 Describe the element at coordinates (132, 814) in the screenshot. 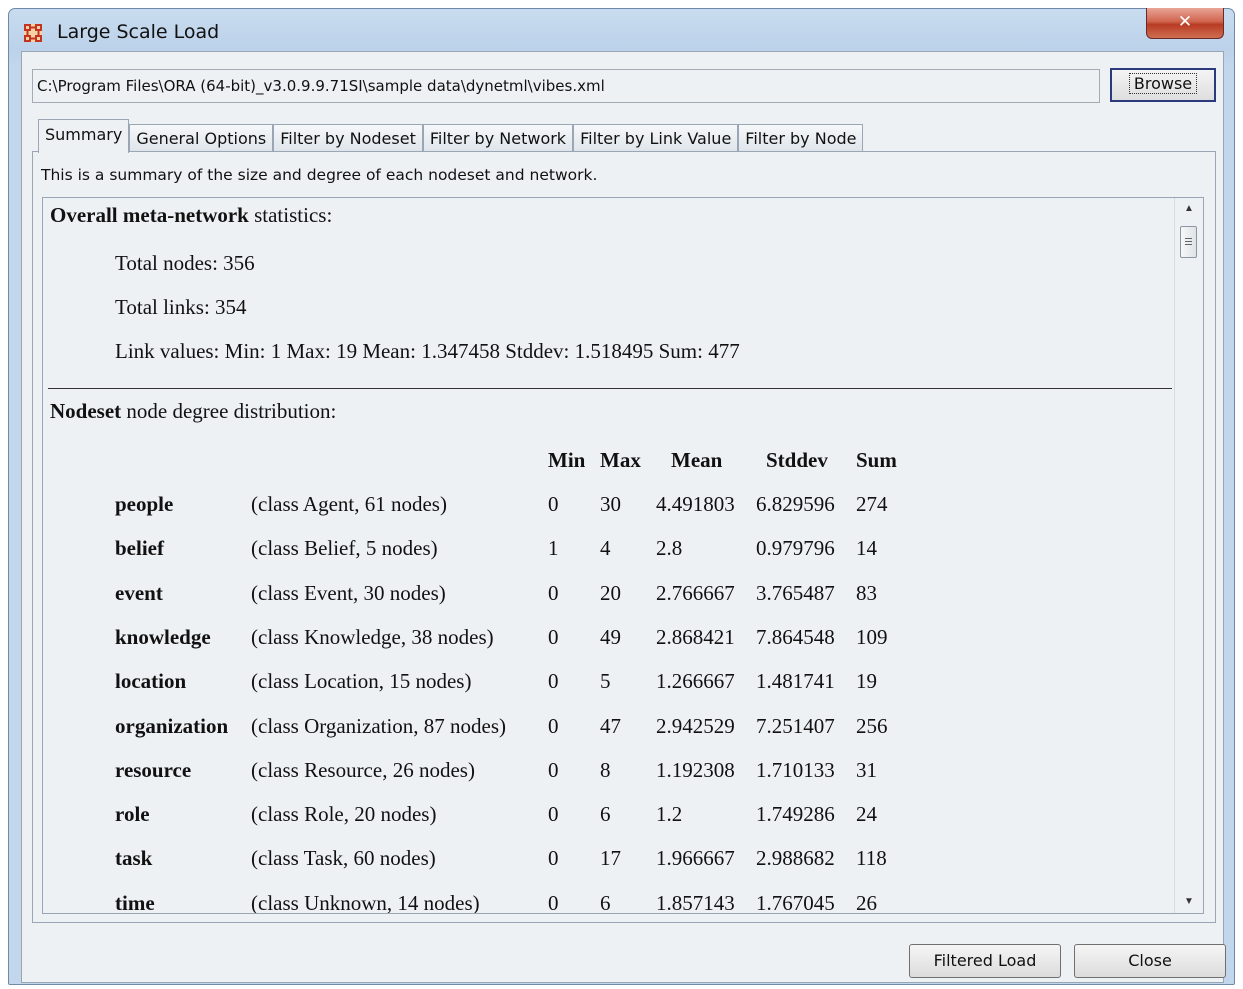

I see `cell-name: role` at that location.